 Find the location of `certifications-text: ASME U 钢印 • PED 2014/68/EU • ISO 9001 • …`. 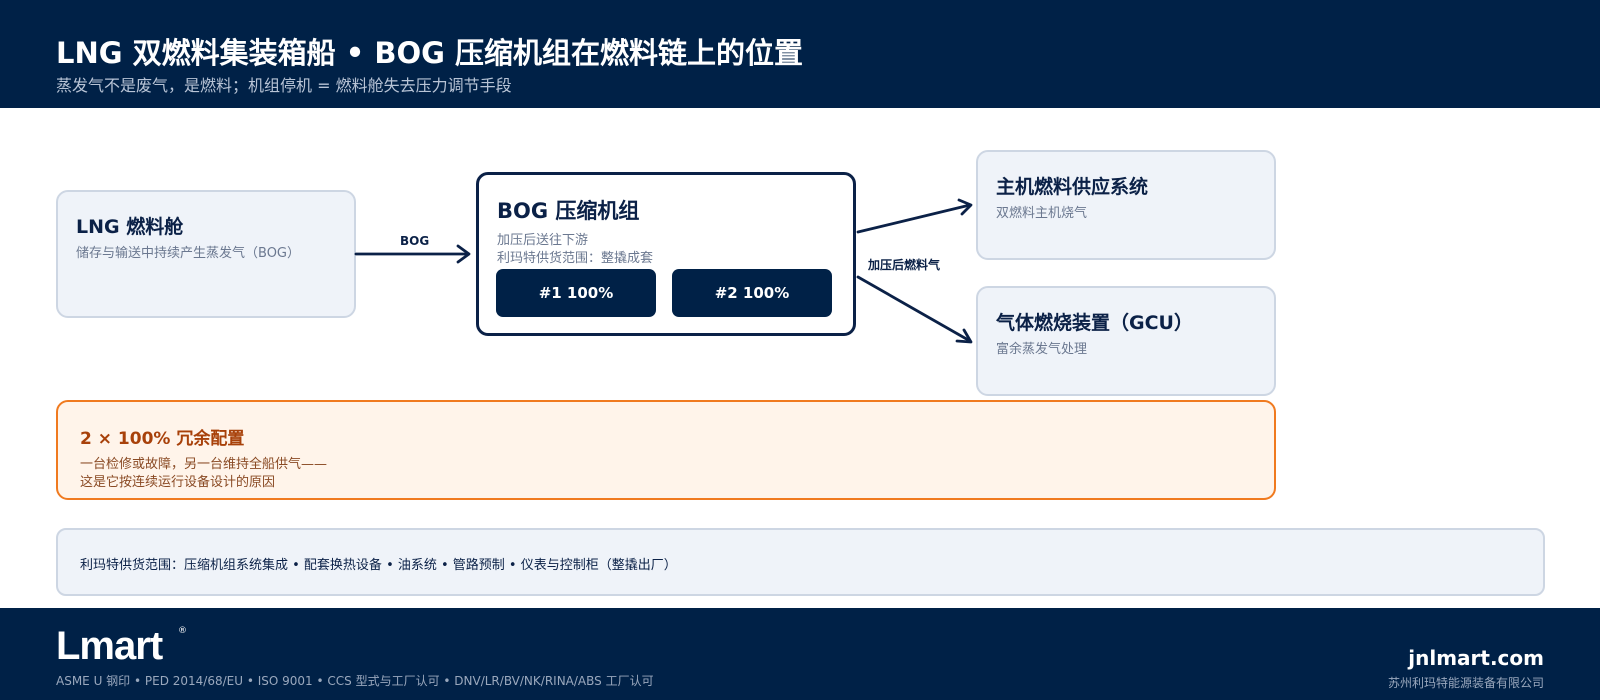

certifications-text: ASME U 钢印 • PED 2014/68/EU • ISO 9001 • … is located at coordinates (355, 681).